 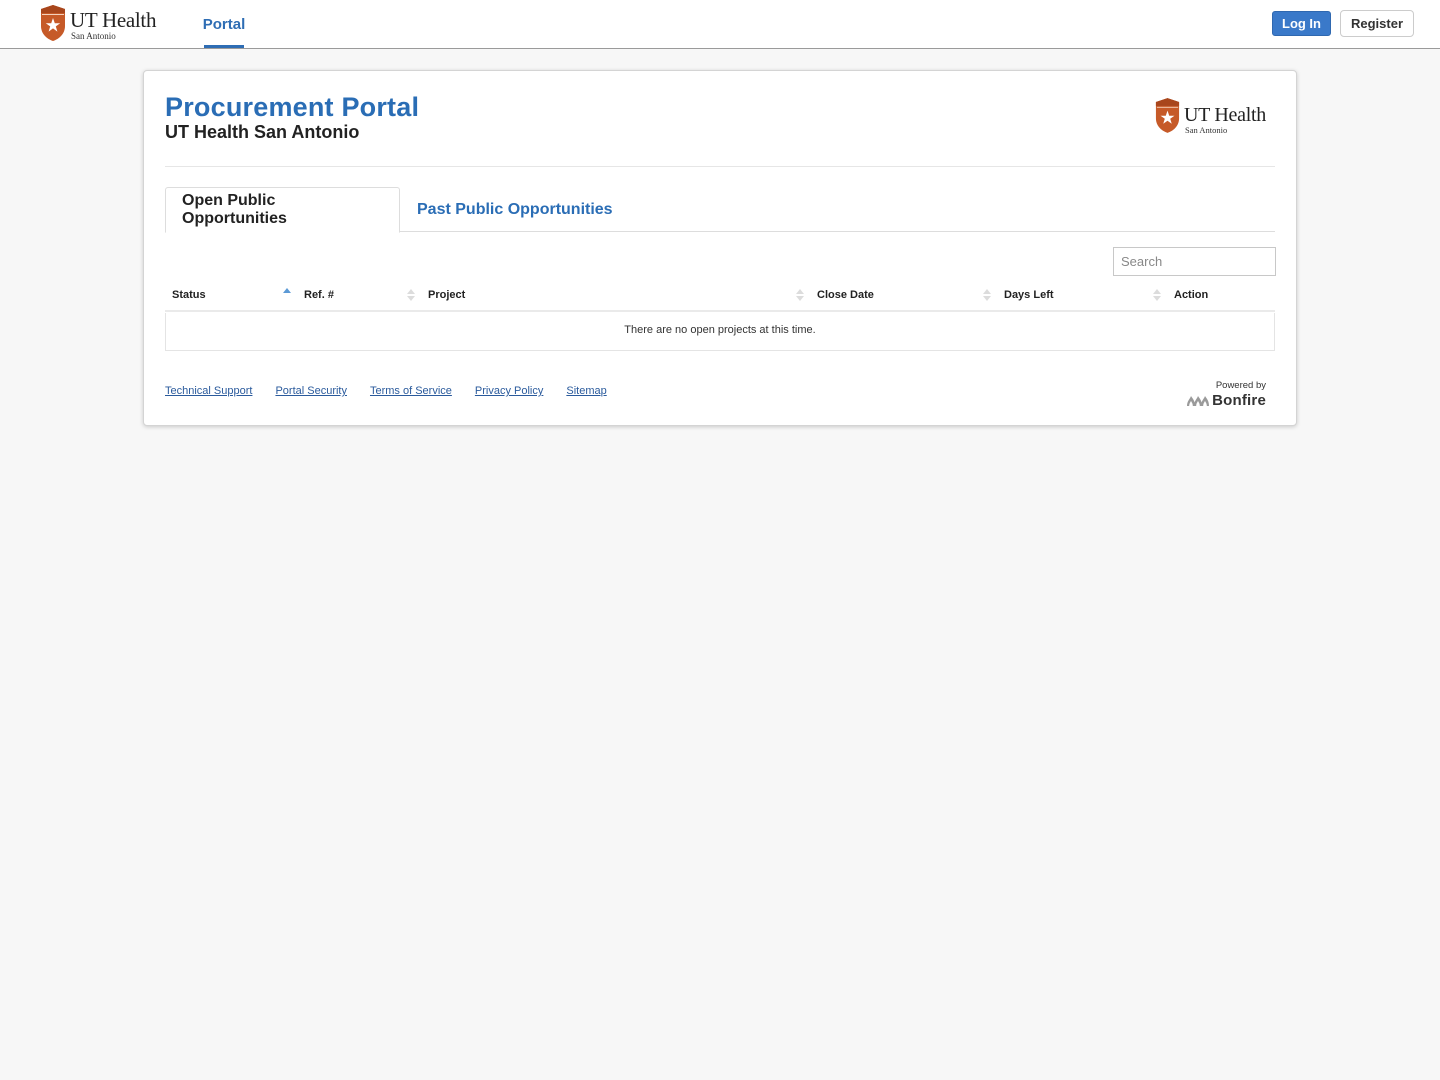 I want to click on login-button: Log In, so click(x=1301, y=23).